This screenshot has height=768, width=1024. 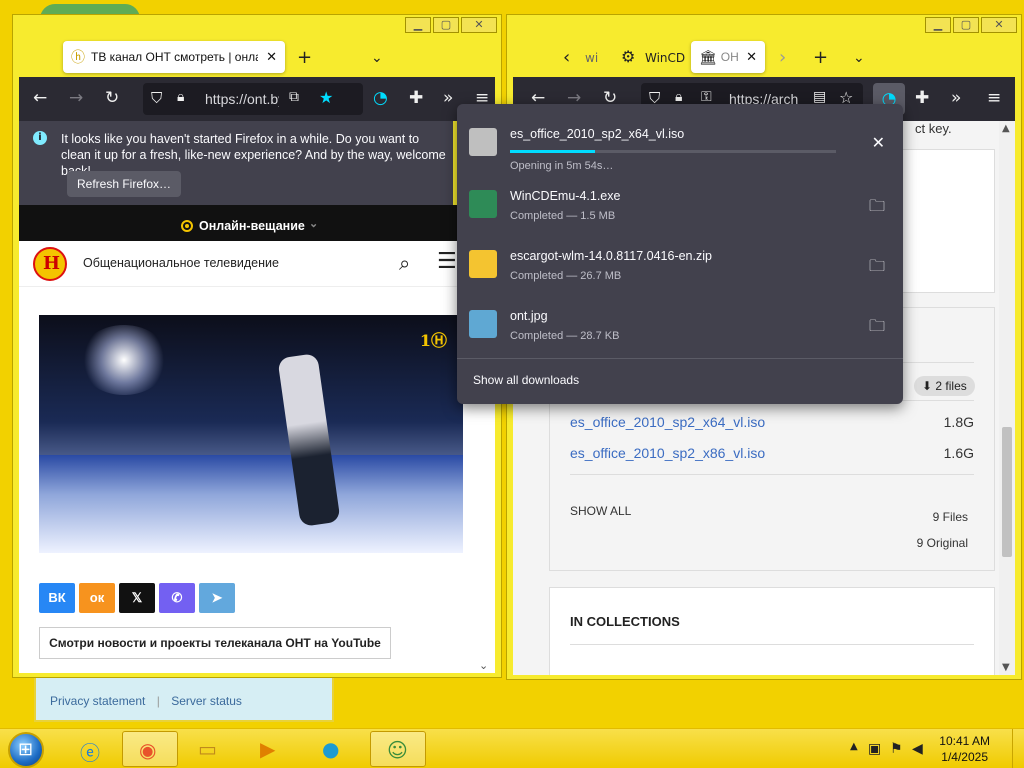 What do you see at coordinates (150, 749) in the screenshot?
I see `taskbar-firefox: ◉` at bounding box center [150, 749].